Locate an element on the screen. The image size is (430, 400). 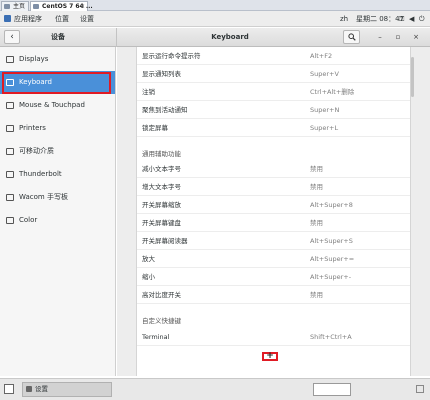
shortcut-key: Alt+Super+S is located at coordinates (331, 241).